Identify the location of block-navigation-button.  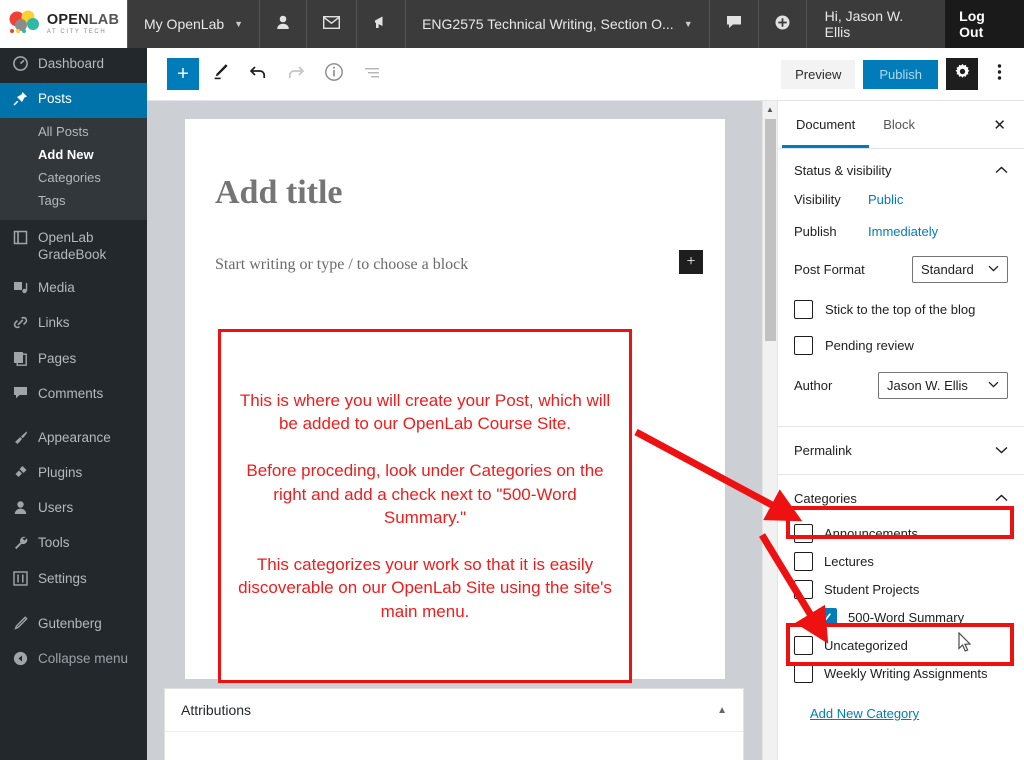
(372, 74).